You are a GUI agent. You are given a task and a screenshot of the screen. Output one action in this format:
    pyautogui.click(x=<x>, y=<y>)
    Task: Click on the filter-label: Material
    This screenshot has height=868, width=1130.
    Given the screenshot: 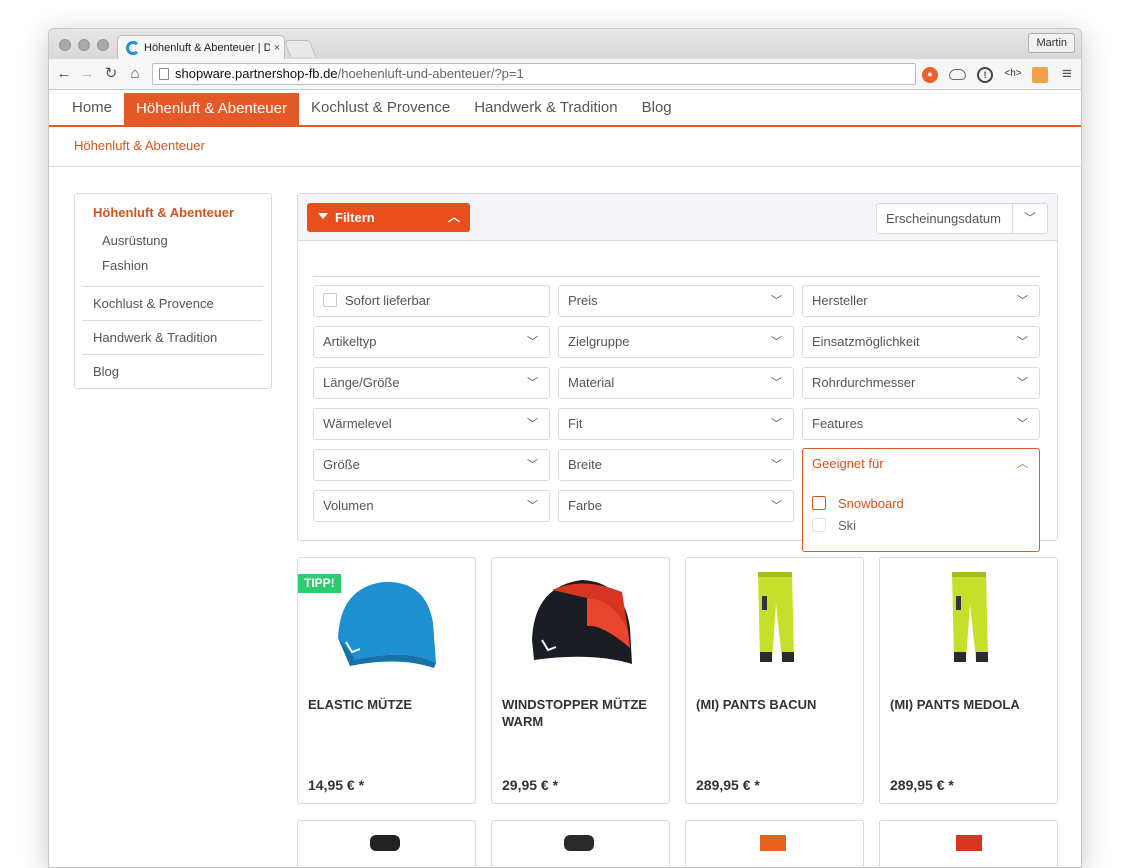 What is the action you would take?
    pyautogui.click(x=591, y=382)
    